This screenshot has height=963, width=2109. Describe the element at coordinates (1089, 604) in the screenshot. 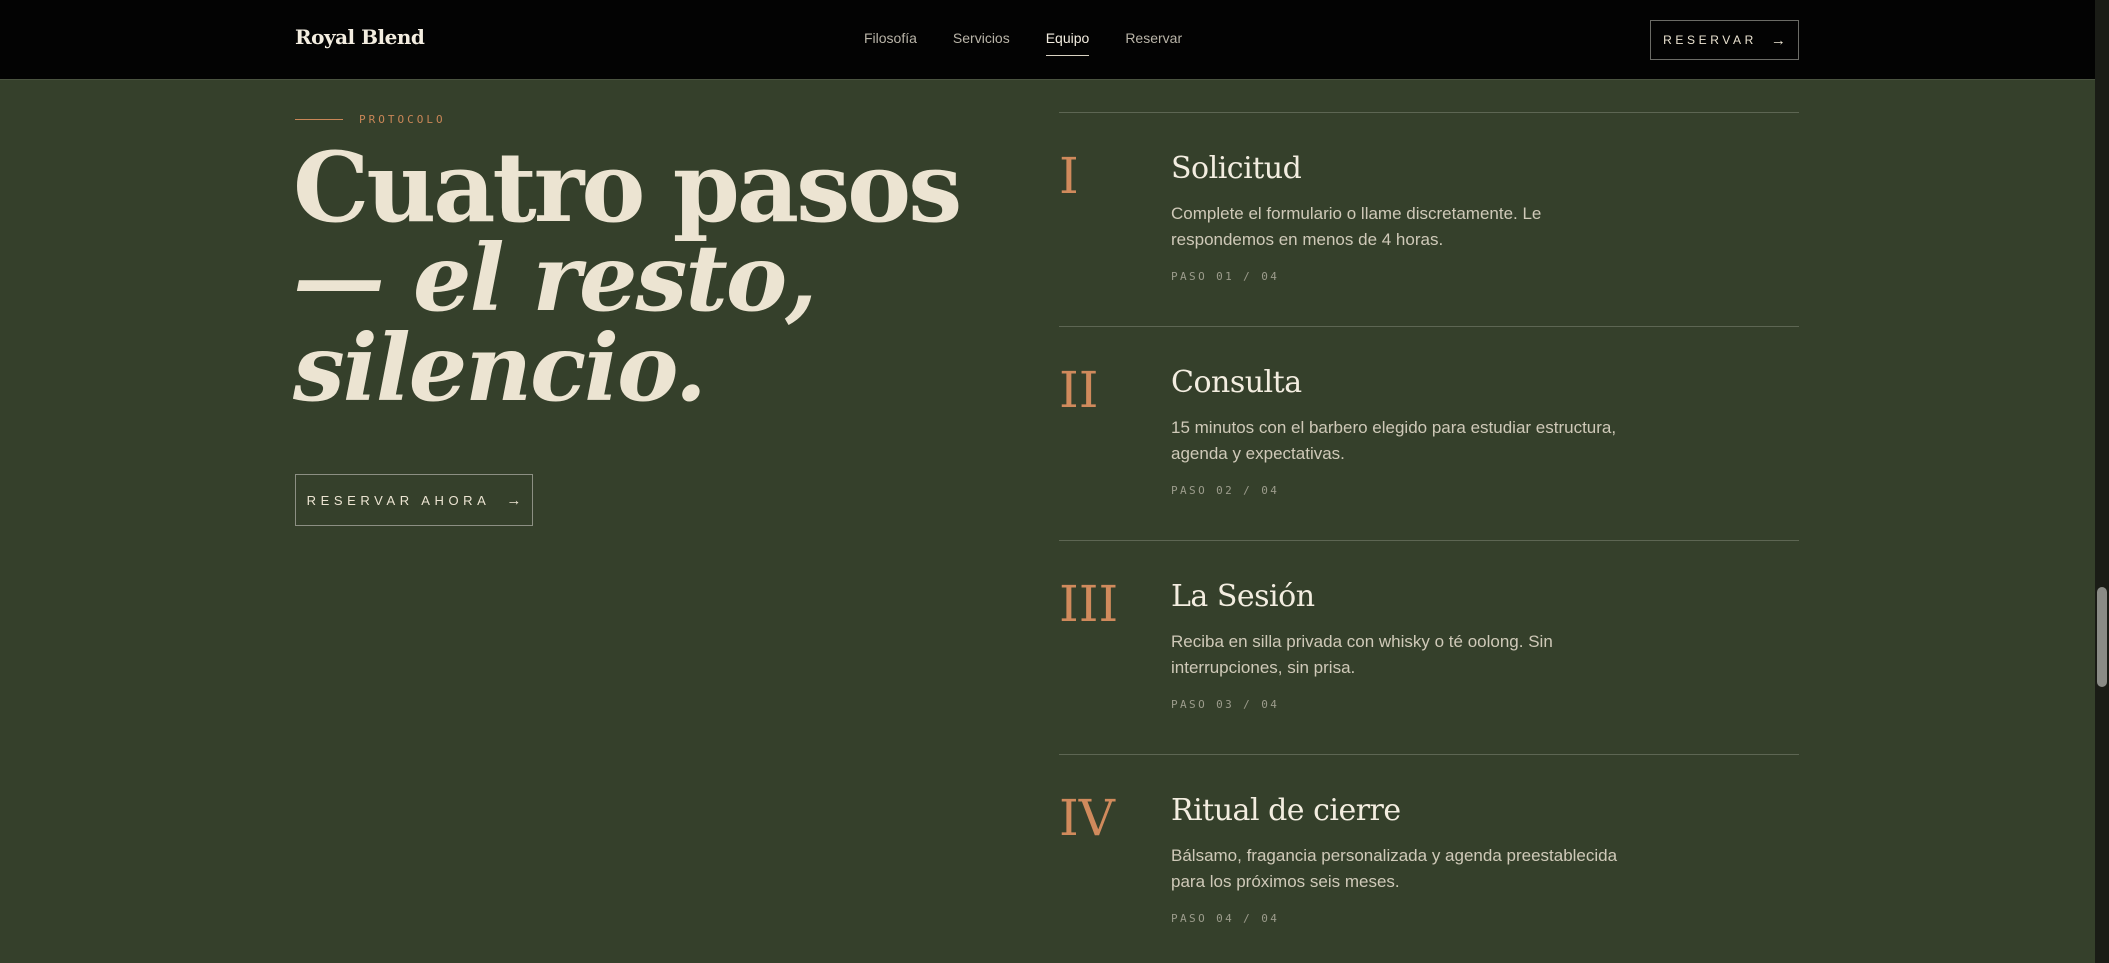

I see `step-numeral: III` at that location.